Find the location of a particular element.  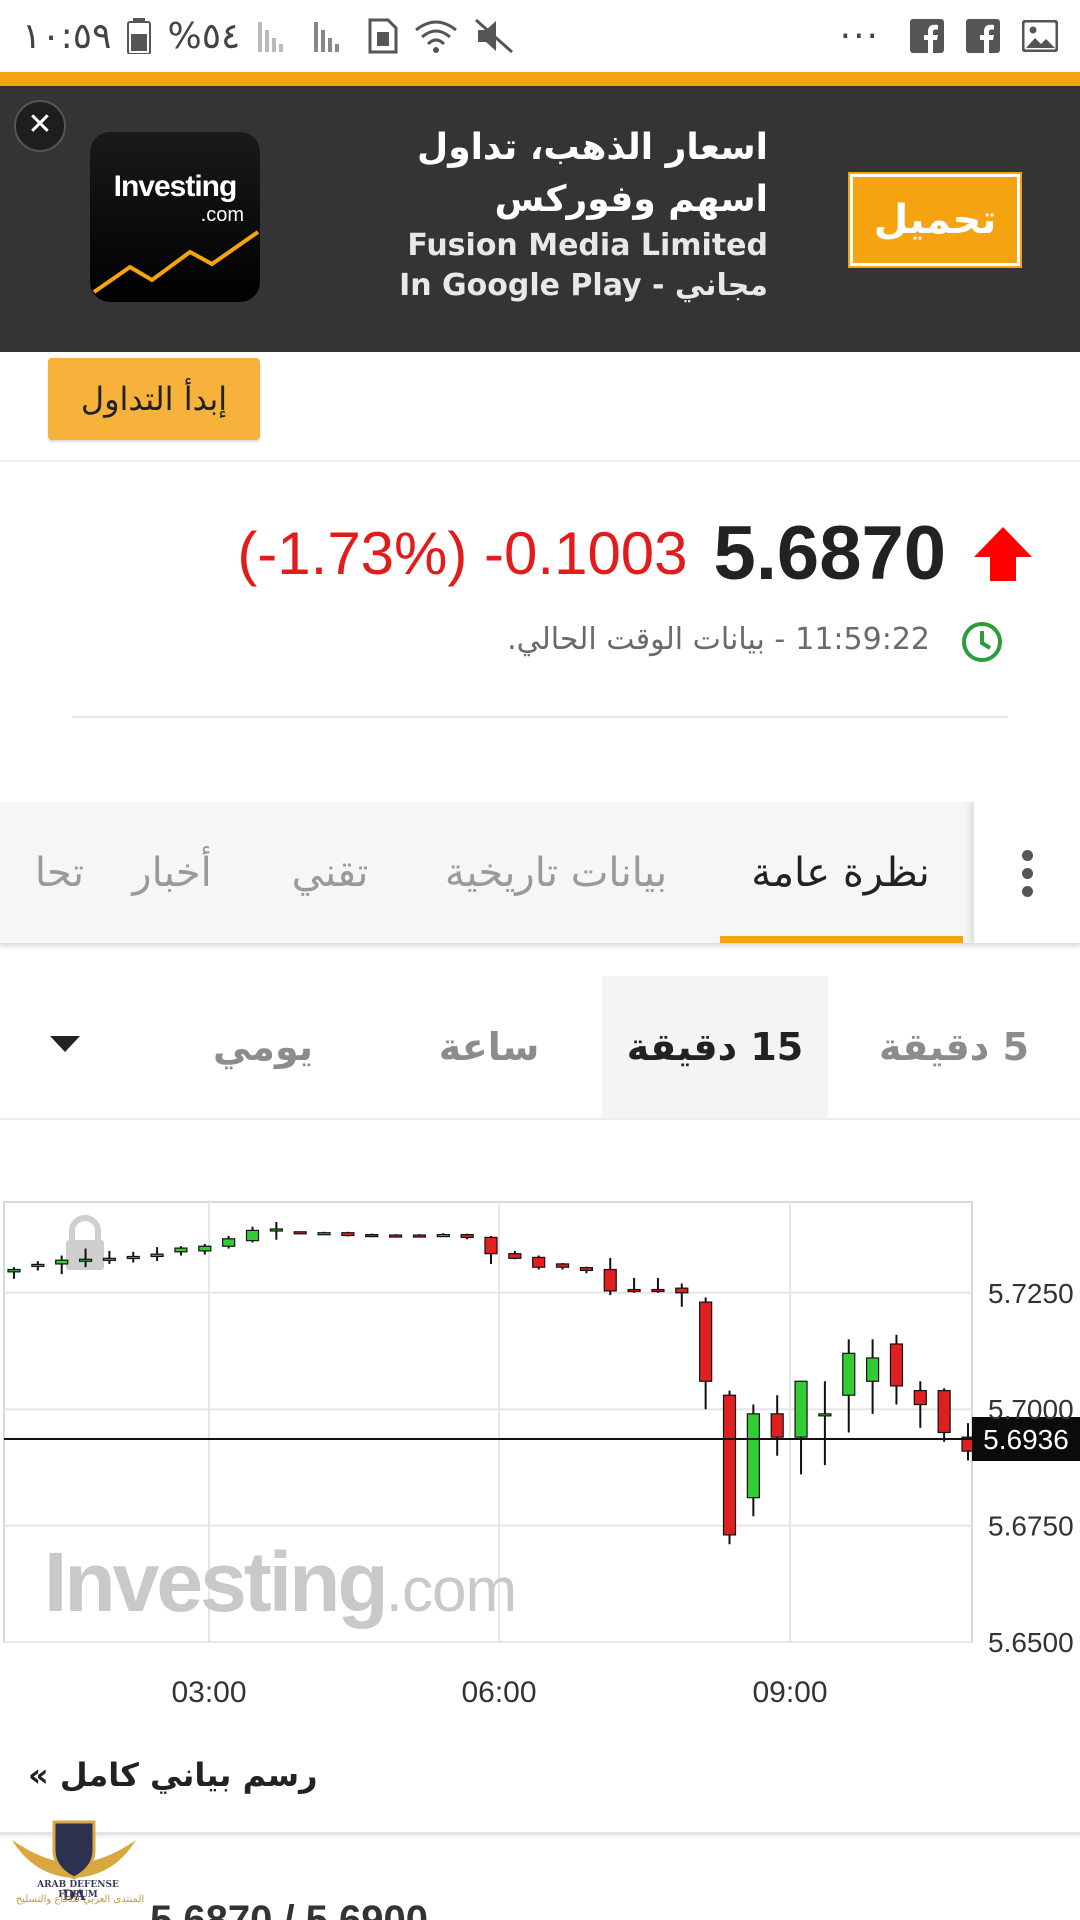

install-button: تحميل is located at coordinates (935, 220).